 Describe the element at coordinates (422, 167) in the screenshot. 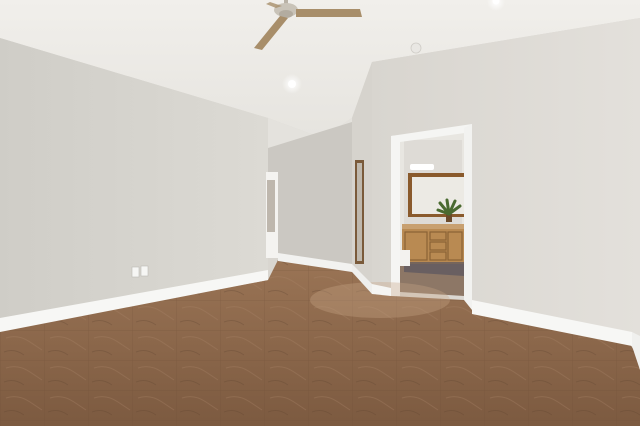

I see `vanity-light` at that location.